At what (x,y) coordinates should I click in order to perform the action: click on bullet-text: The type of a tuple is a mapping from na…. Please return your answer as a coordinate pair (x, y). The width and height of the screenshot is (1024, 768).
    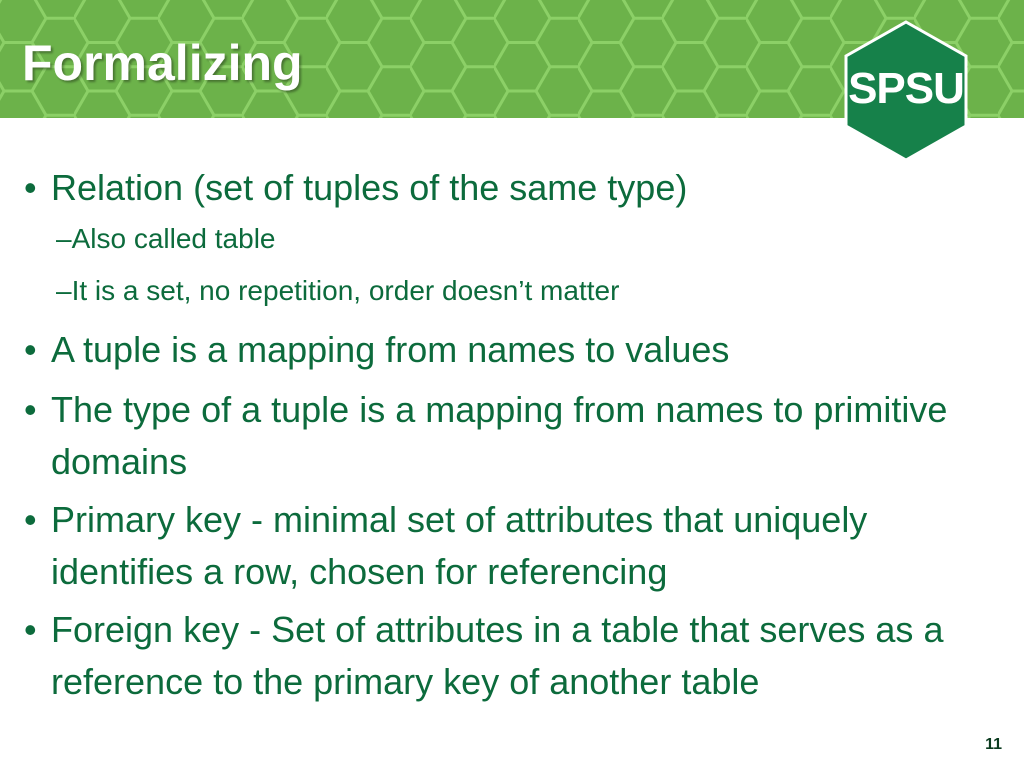
    Looking at the image, I should click on (499, 435).